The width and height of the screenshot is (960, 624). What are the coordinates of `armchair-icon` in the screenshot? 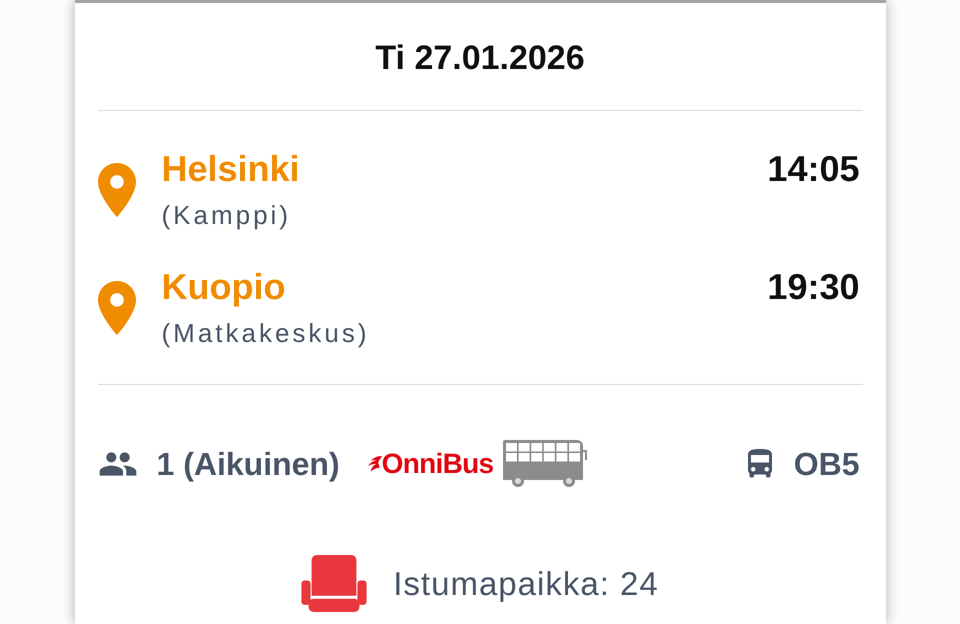 It's located at (334, 583).